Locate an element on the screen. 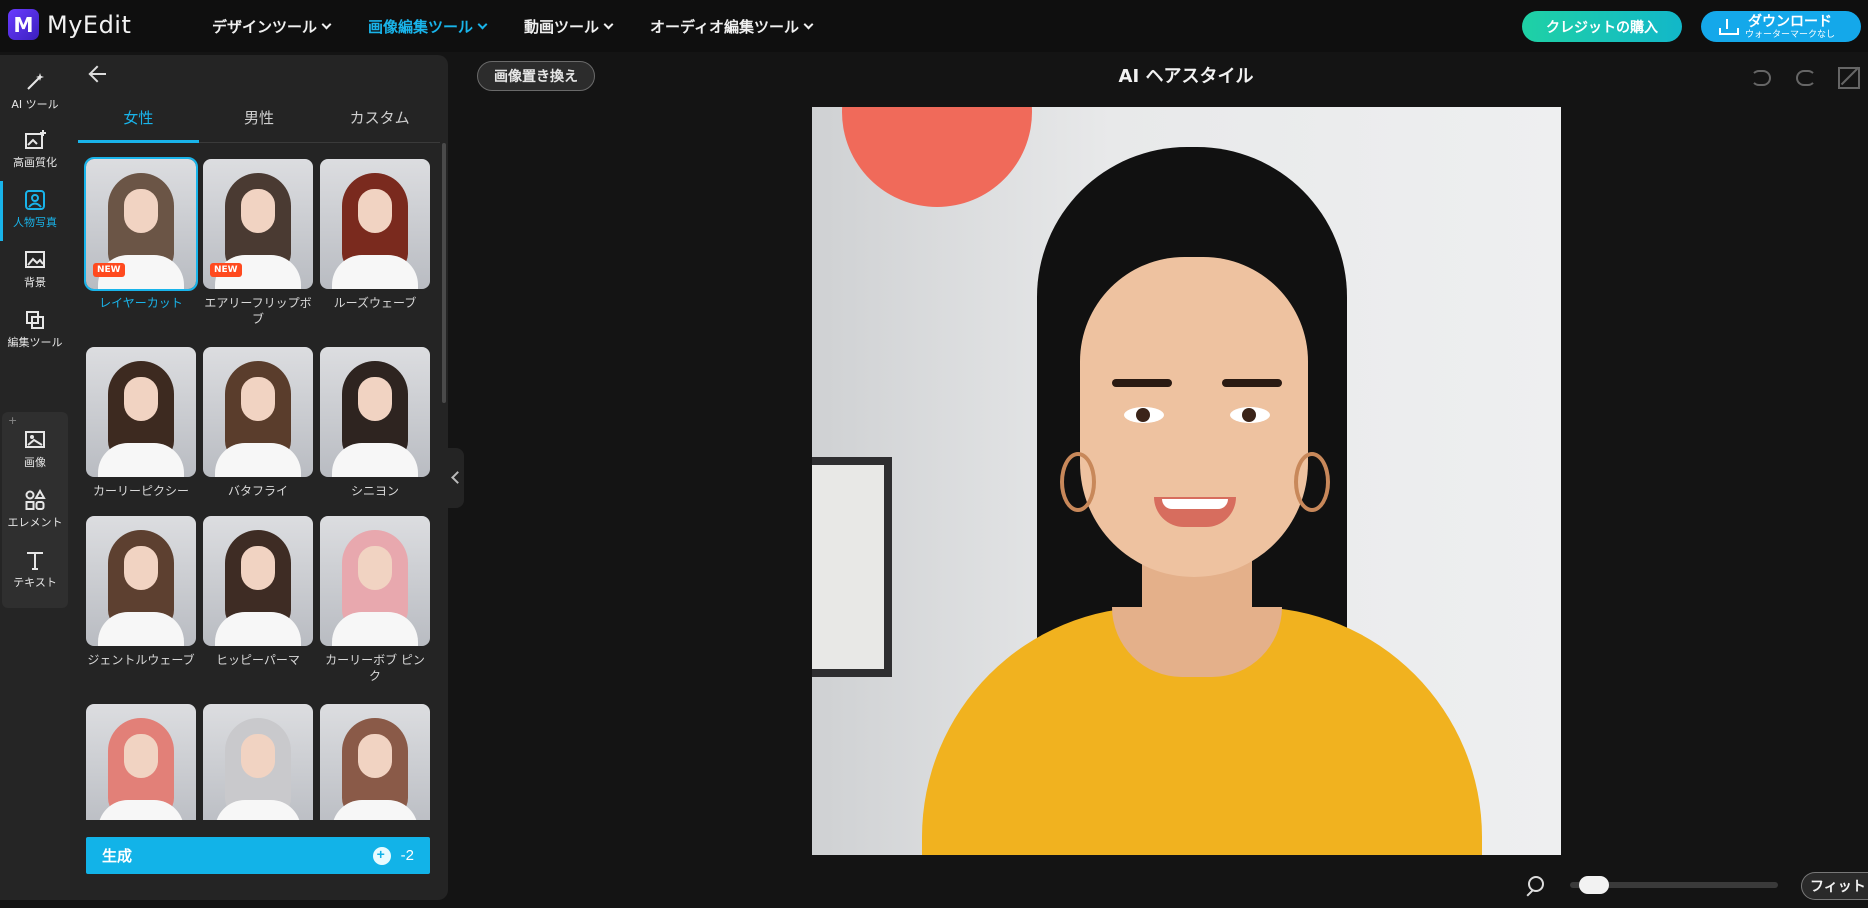 This screenshot has height=908, width=1868. subject-eye is located at coordinates (1144, 415).